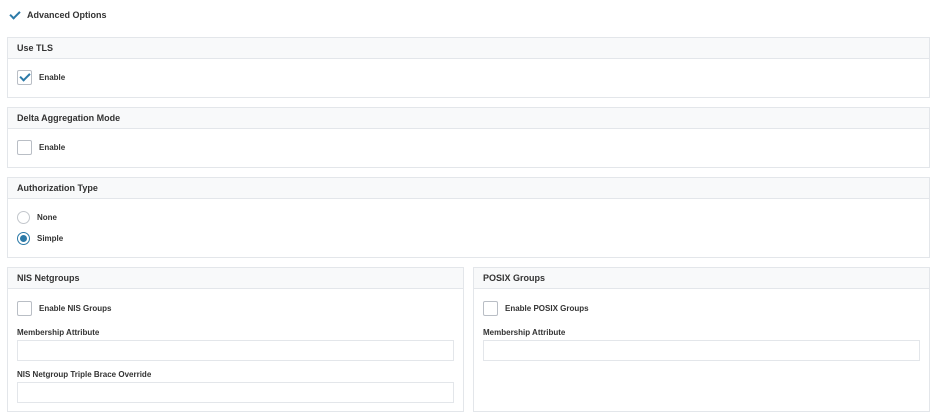 The image size is (936, 418). I want to click on authorization-type-header: Authorization Type, so click(468, 188).